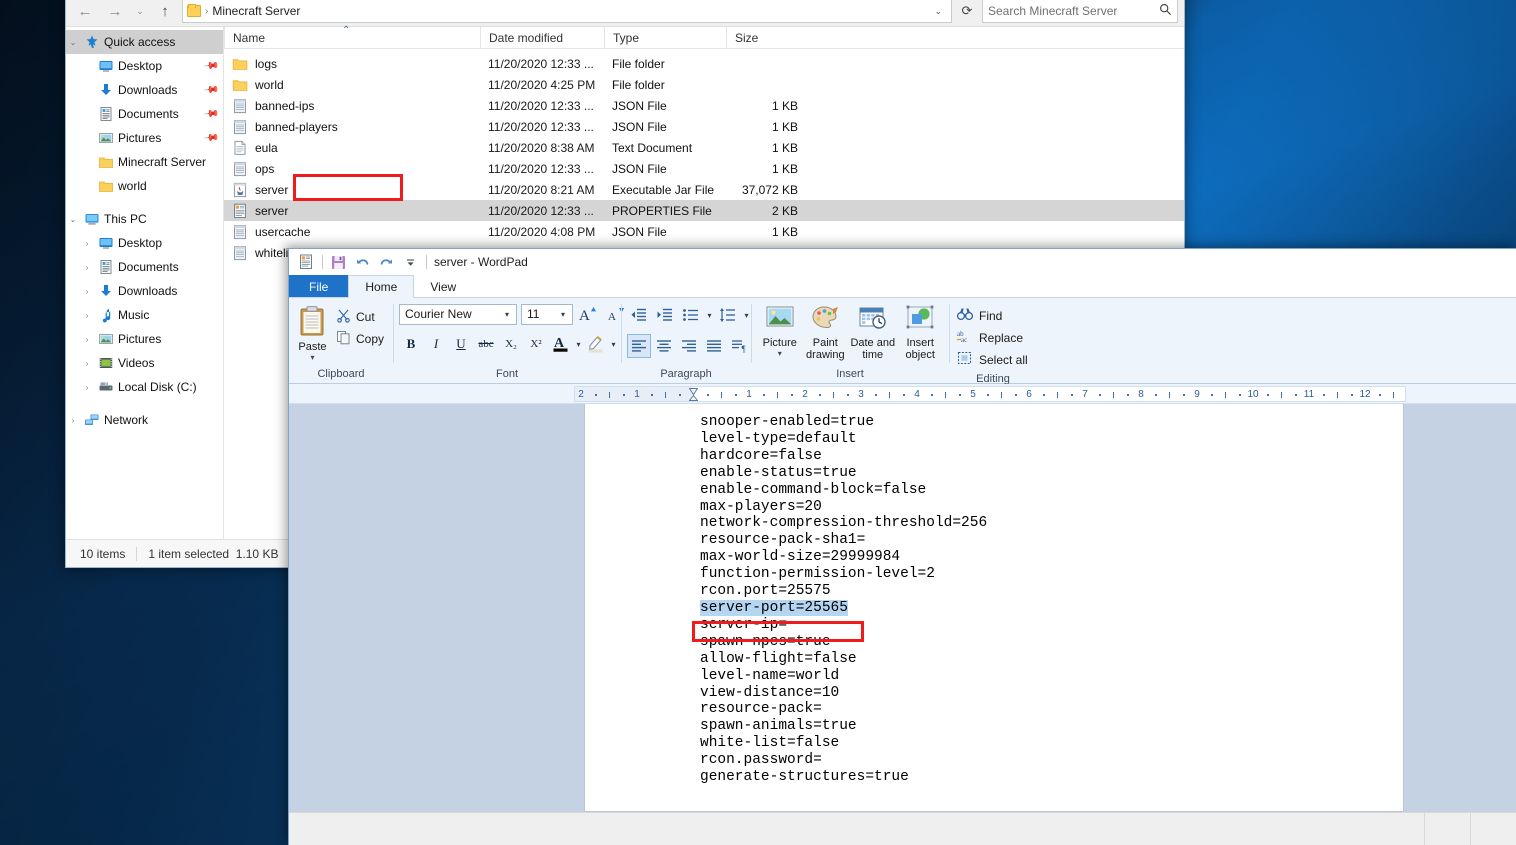 The width and height of the screenshot is (1516, 845). Describe the element at coordinates (165, 11) in the screenshot. I see `up-arrow-icon: ↑` at that location.